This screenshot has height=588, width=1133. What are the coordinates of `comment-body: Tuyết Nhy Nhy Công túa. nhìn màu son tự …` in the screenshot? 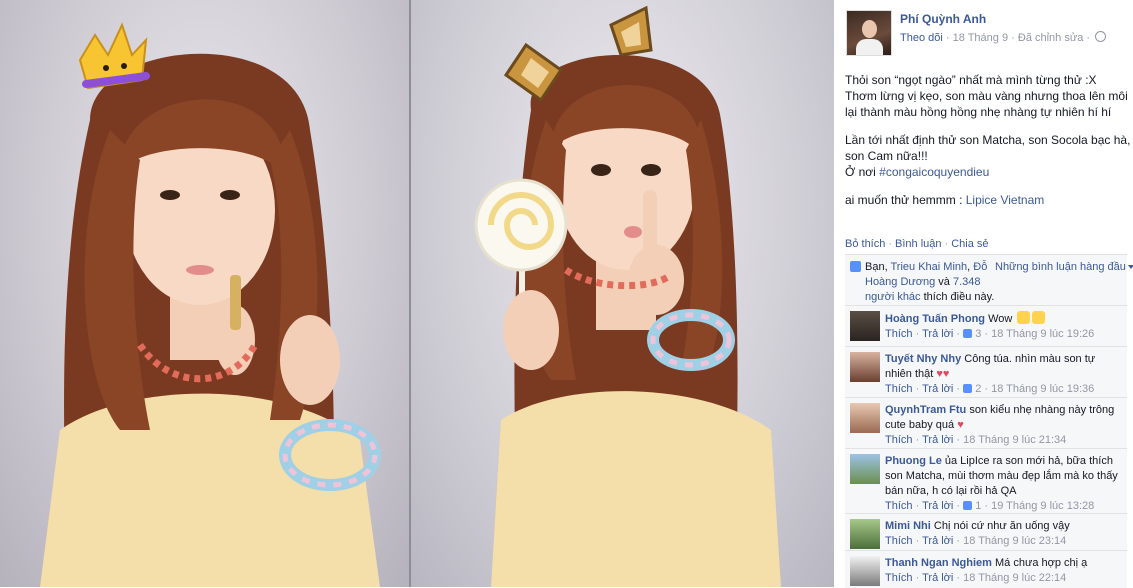 It's located at (1005, 374).